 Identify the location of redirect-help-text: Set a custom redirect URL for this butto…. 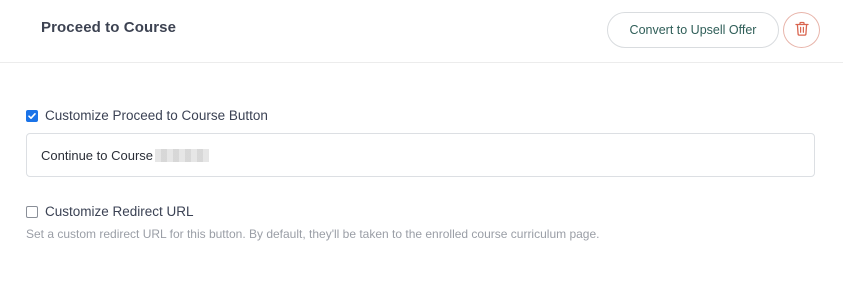
(313, 234).